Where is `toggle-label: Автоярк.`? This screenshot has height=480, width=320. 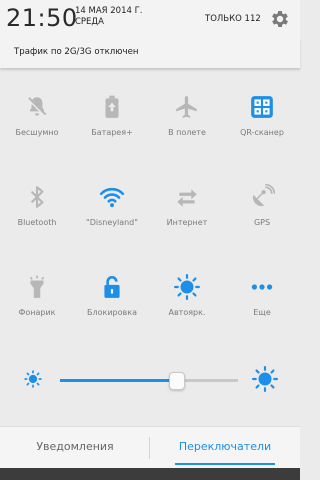
toggle-label: Автоярк. is located at coordinates (187, 312).